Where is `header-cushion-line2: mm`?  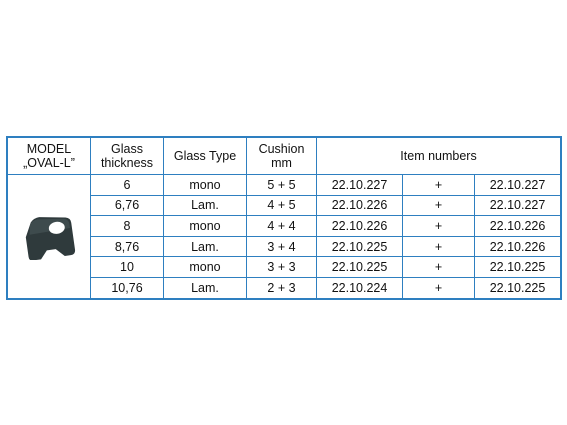 header-cushion-line2: mm is located at coordinates (281, 163).